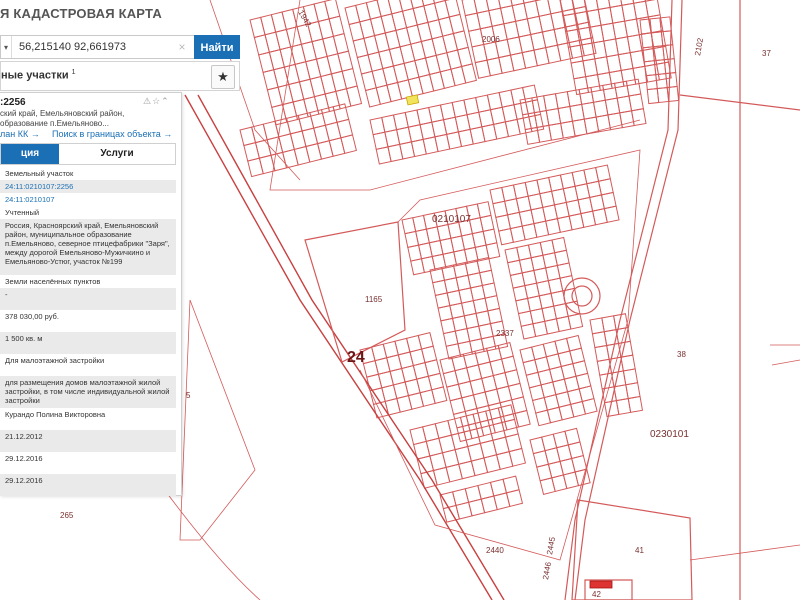  I want to click on map-label-2337: 2337, so click(505, 333).